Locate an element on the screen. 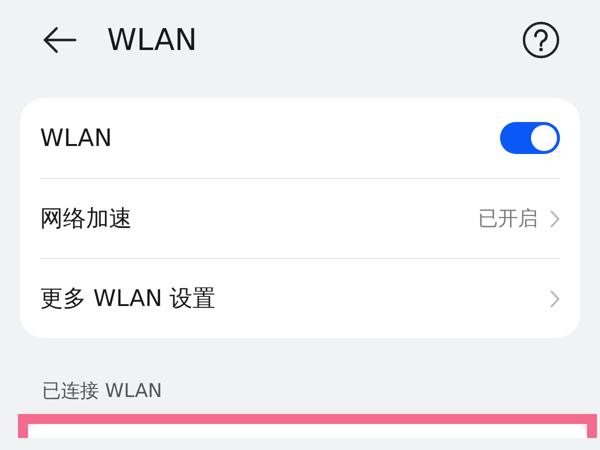  setting-label: 更多 WLAN 设置 is located at coordinates (128, 299).